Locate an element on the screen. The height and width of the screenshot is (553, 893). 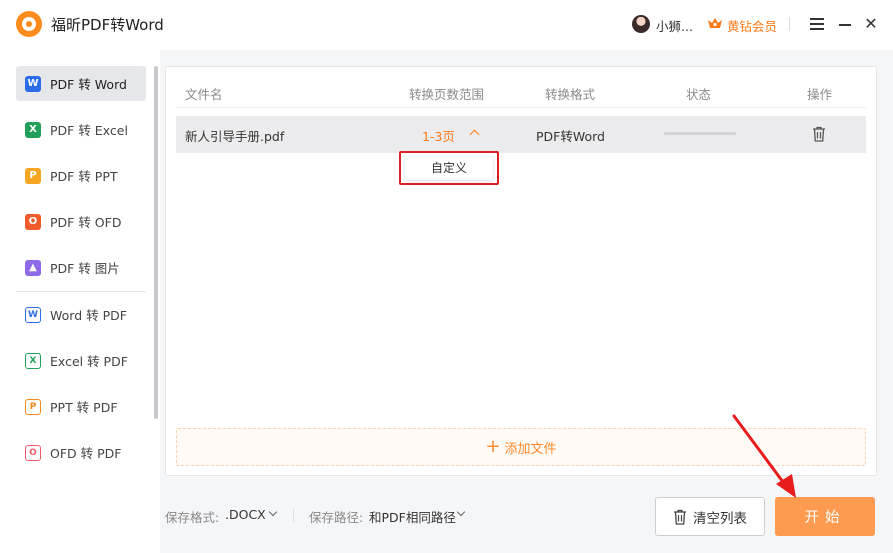
column-header-action: 操作 is located at coordinates (820, 94).